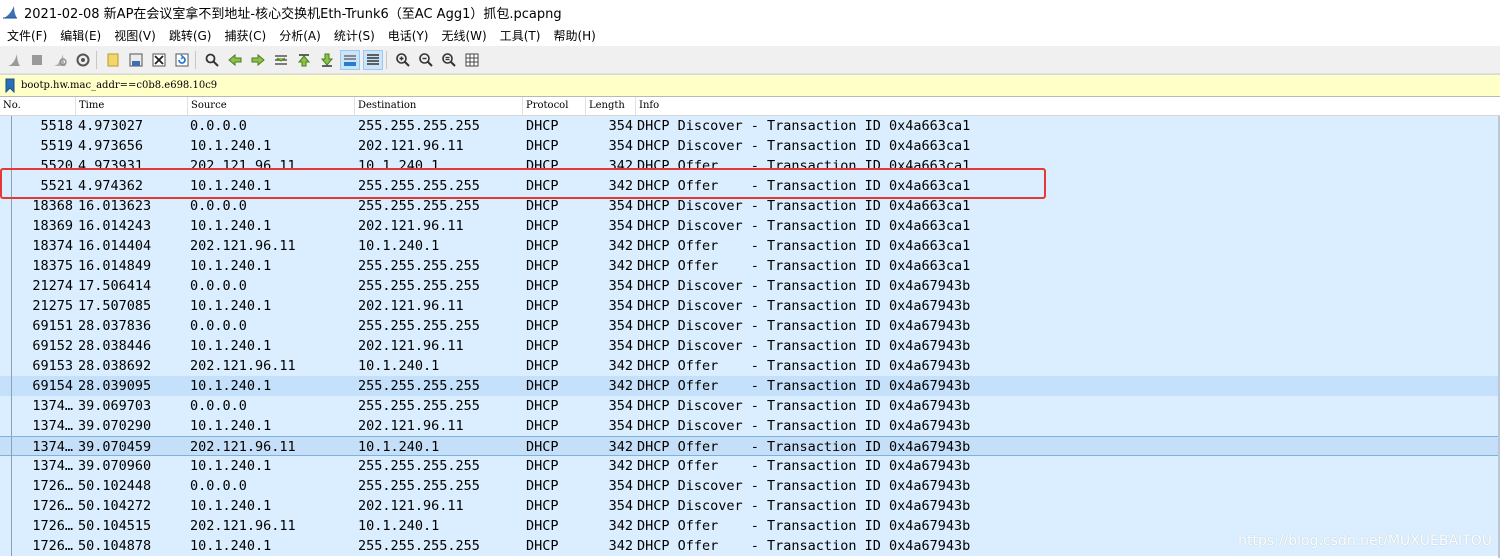  I want to click on menu-go: 跳转(G), so click(190, 35).